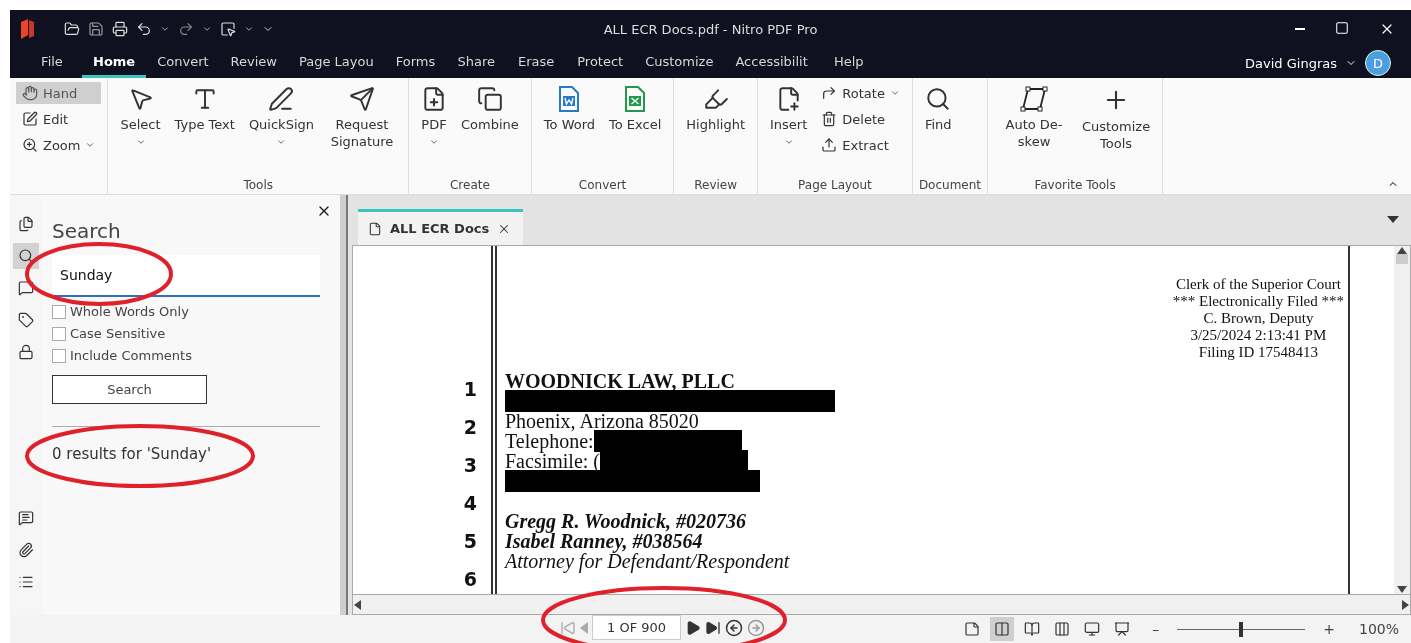 The height and width of the screenshot is (643, 1411). Describe the element at coordinates (1258, 284) in the screenshot. I see `filing-stamp-line: Clerk of the Superior Court` at that location.